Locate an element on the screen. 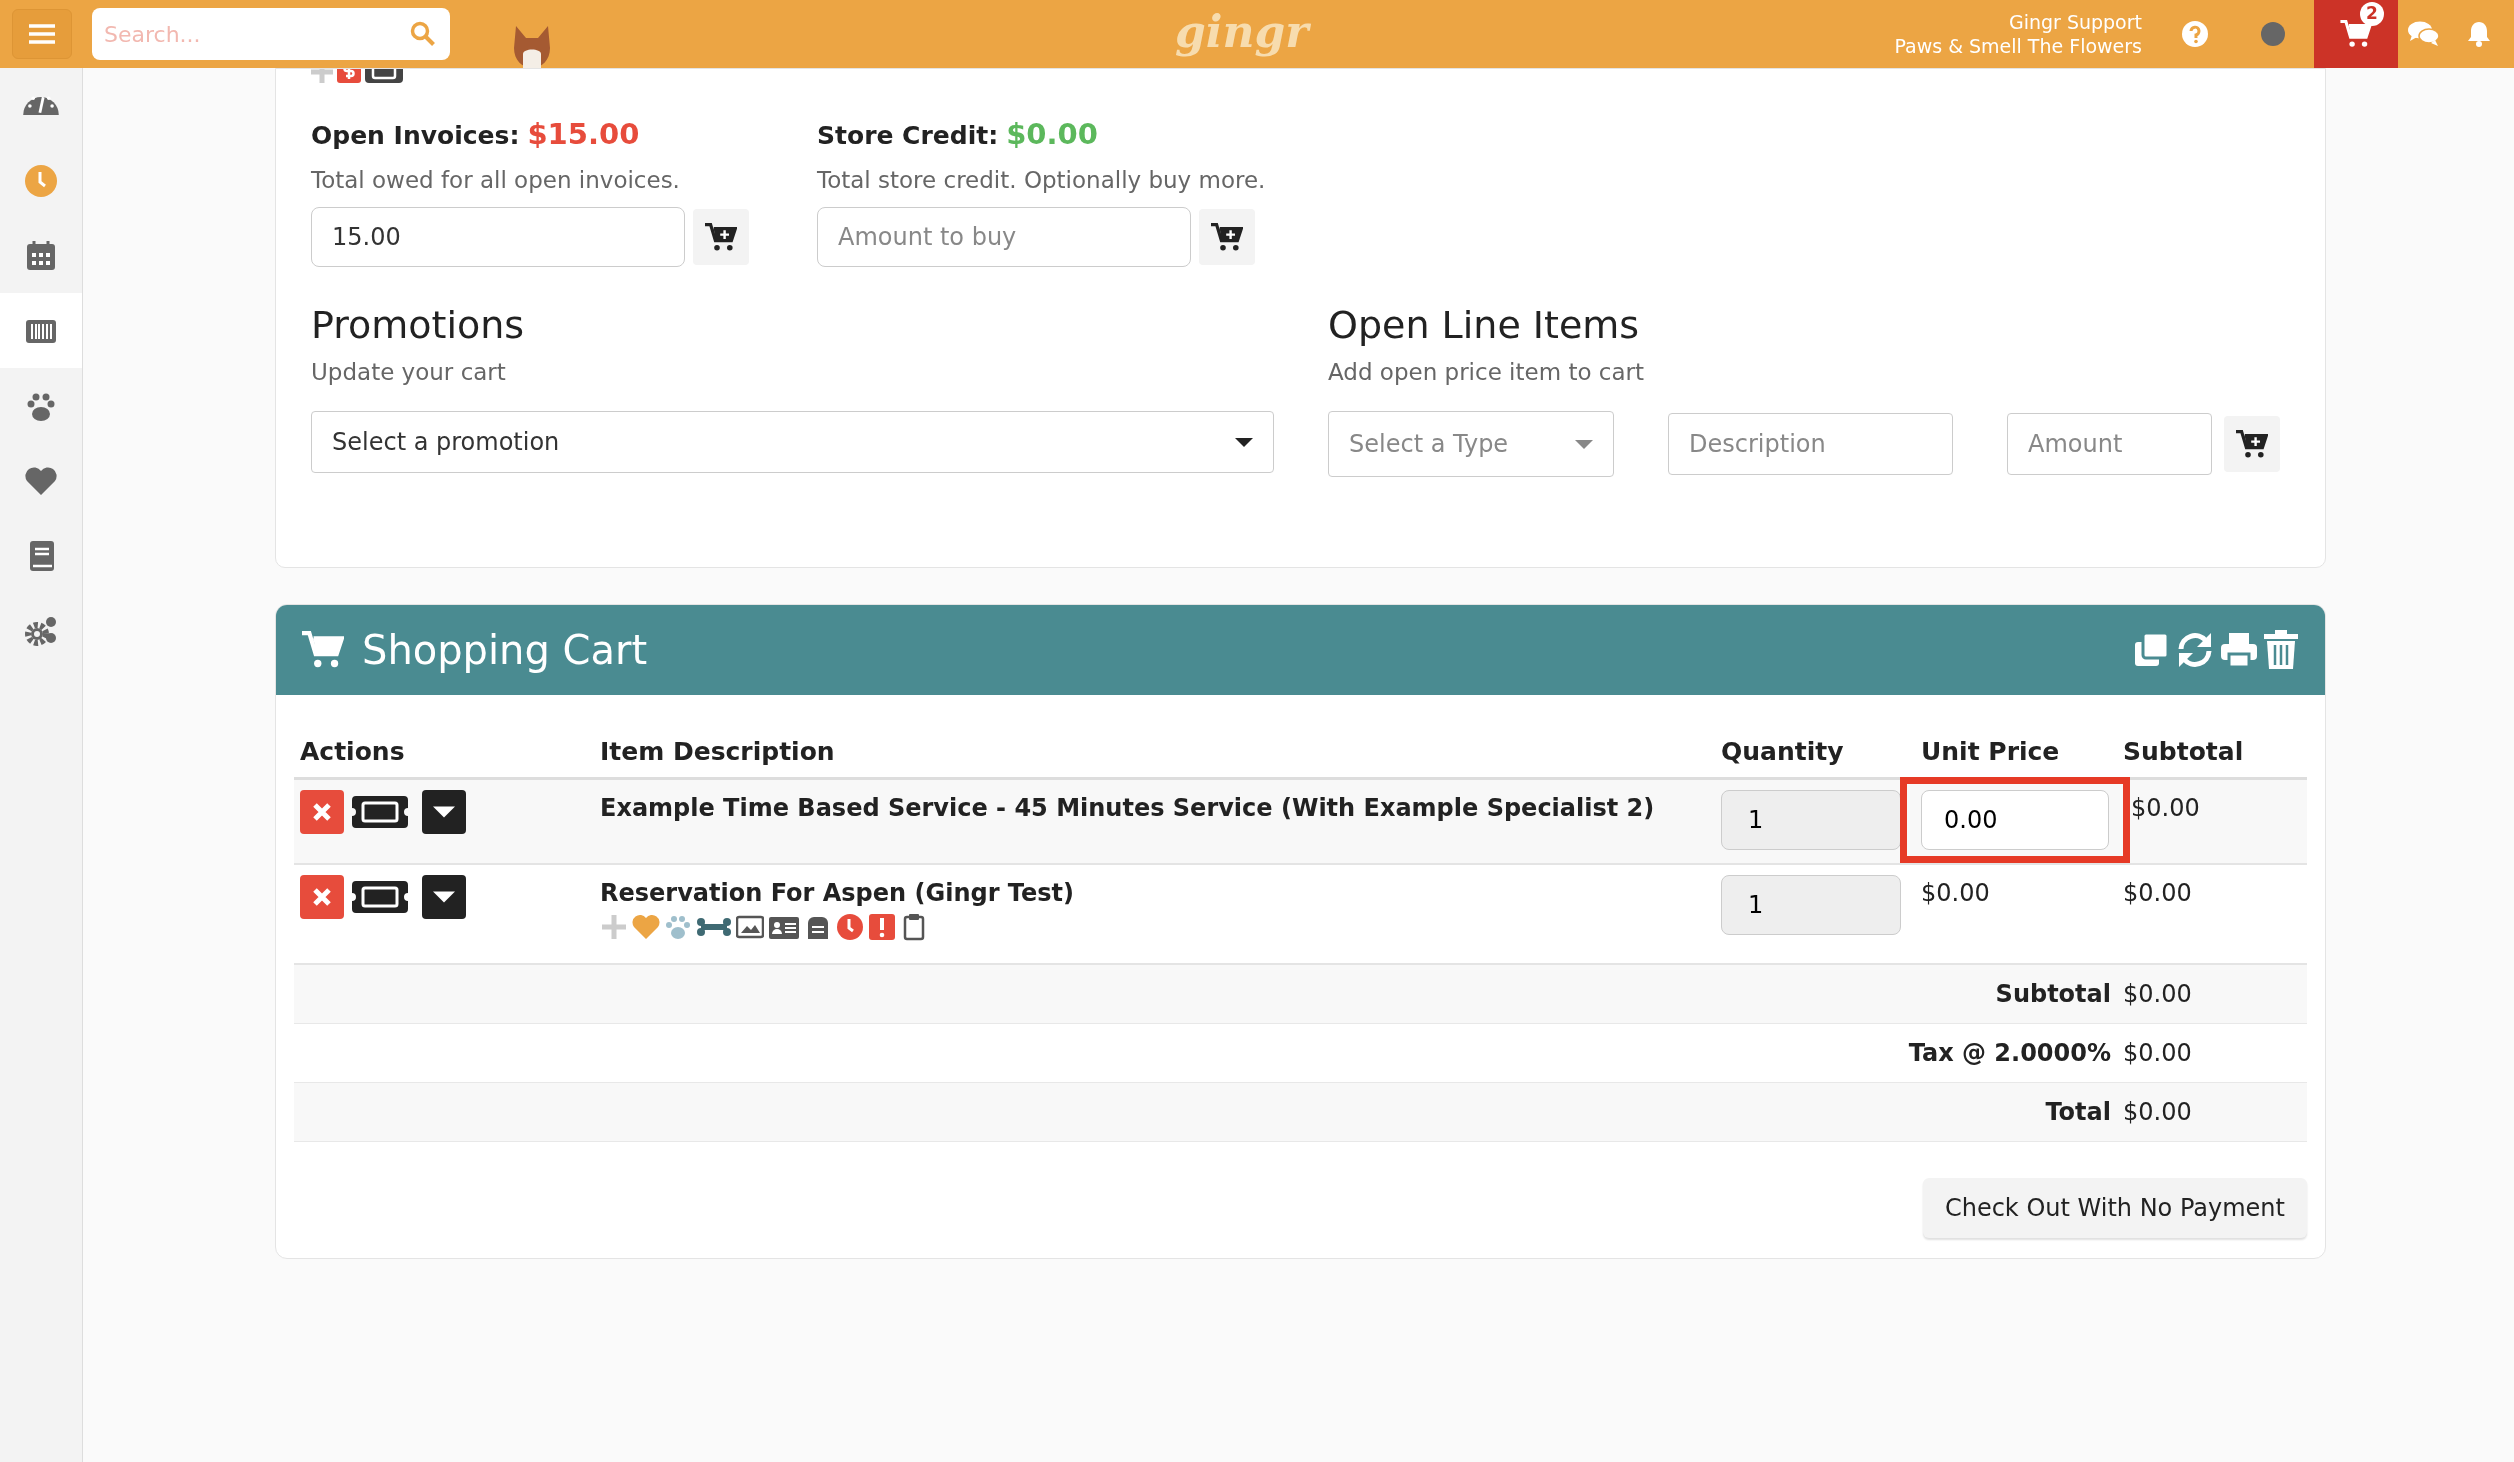 The height and width of the screenshot is (1462, 2514). description-text: Total store credit. Optionally buy more. is located at coordinates (1041, 180).